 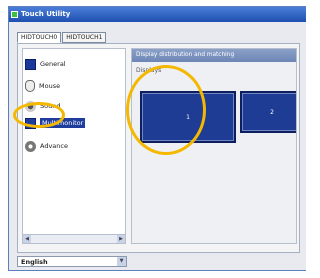 What do you see at coordinates (30, 146) in the screenshot?
I see `advance-icon` at bounding box center [30, 146].